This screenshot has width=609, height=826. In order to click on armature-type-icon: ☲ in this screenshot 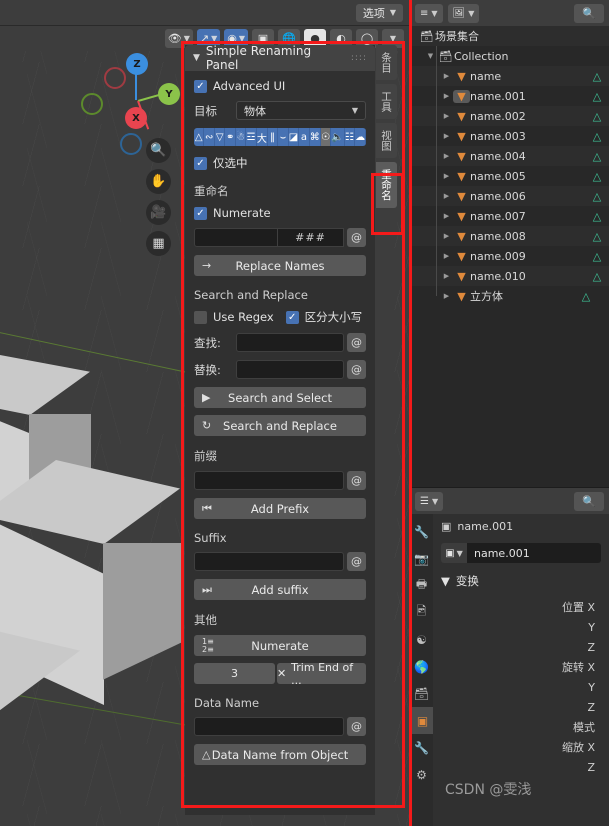, I will do `click(251, 137)`.